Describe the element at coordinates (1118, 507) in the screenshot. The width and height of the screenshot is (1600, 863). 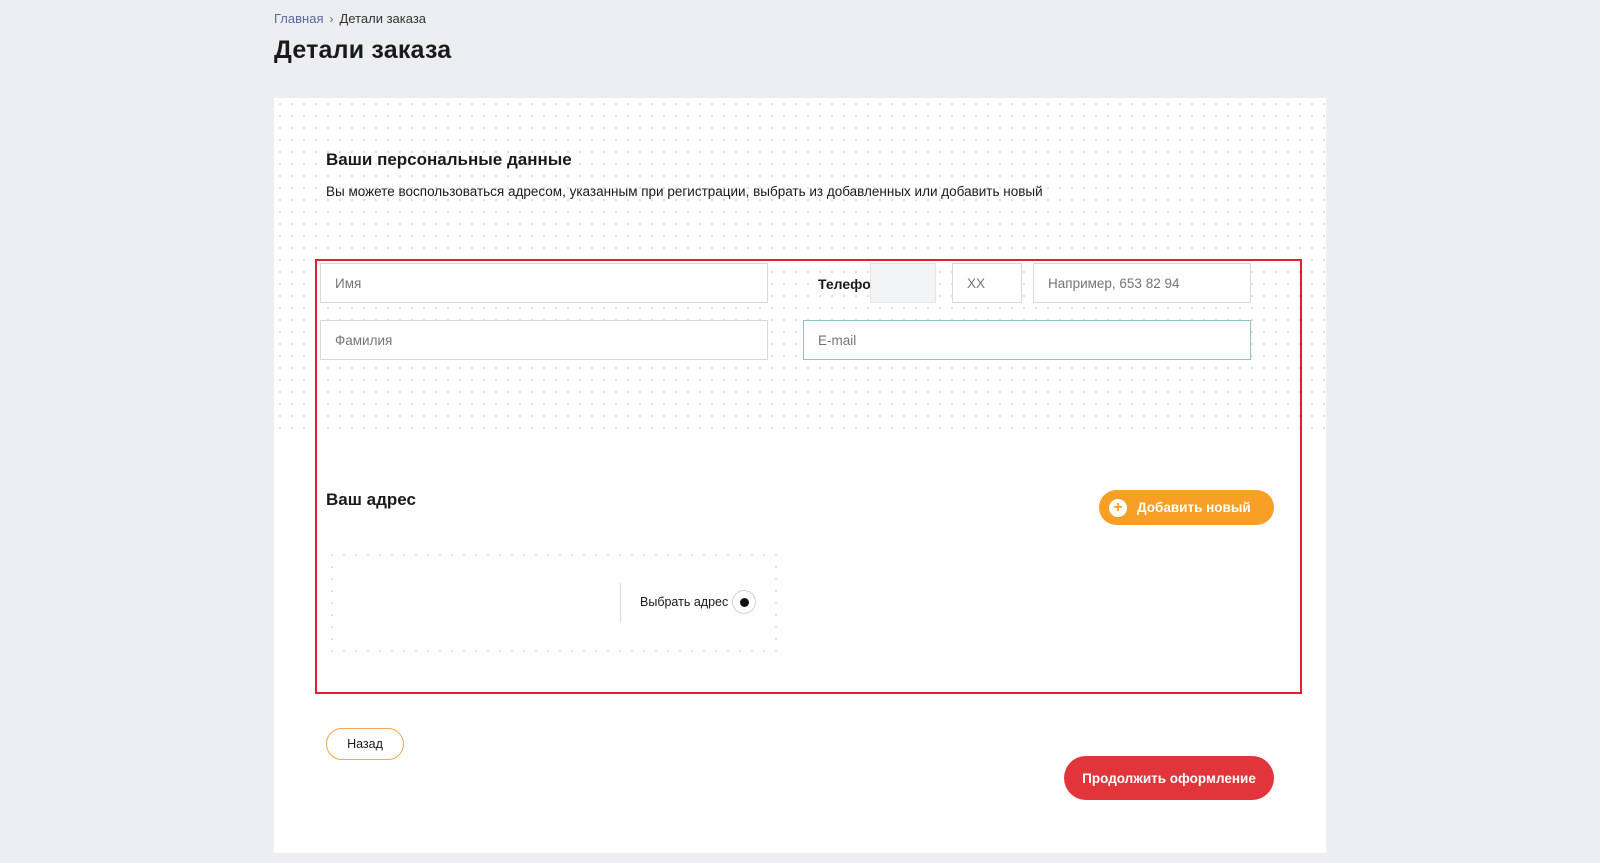
I see `plus-circle-icon: +` at that location.